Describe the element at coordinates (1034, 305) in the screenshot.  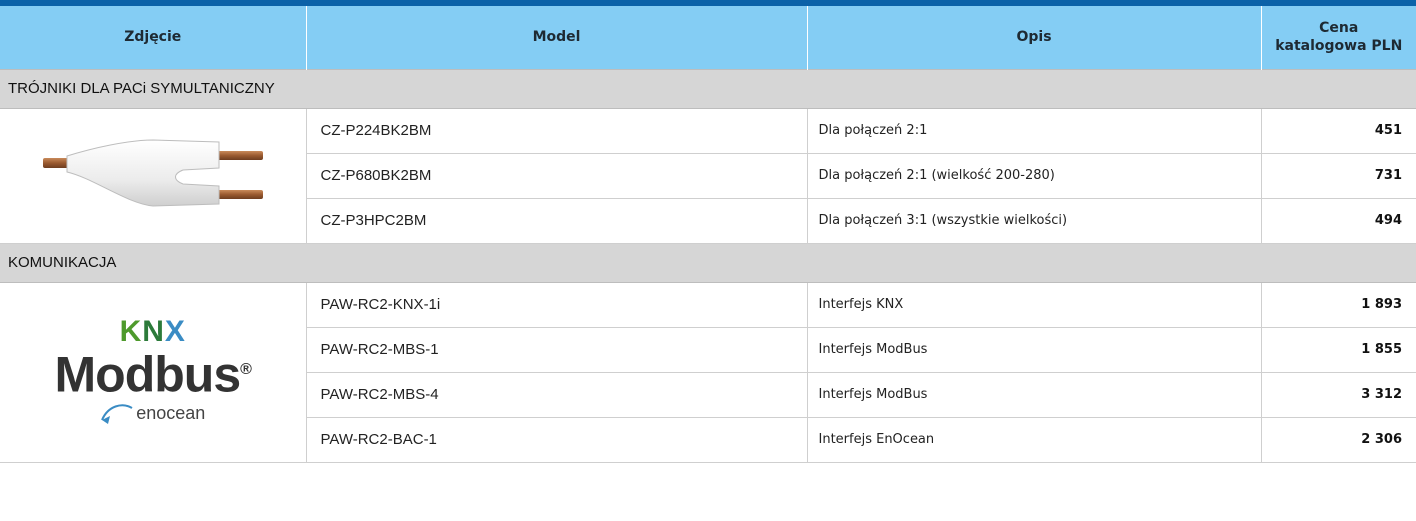
I see `description: Interfejs KNX` at that location.